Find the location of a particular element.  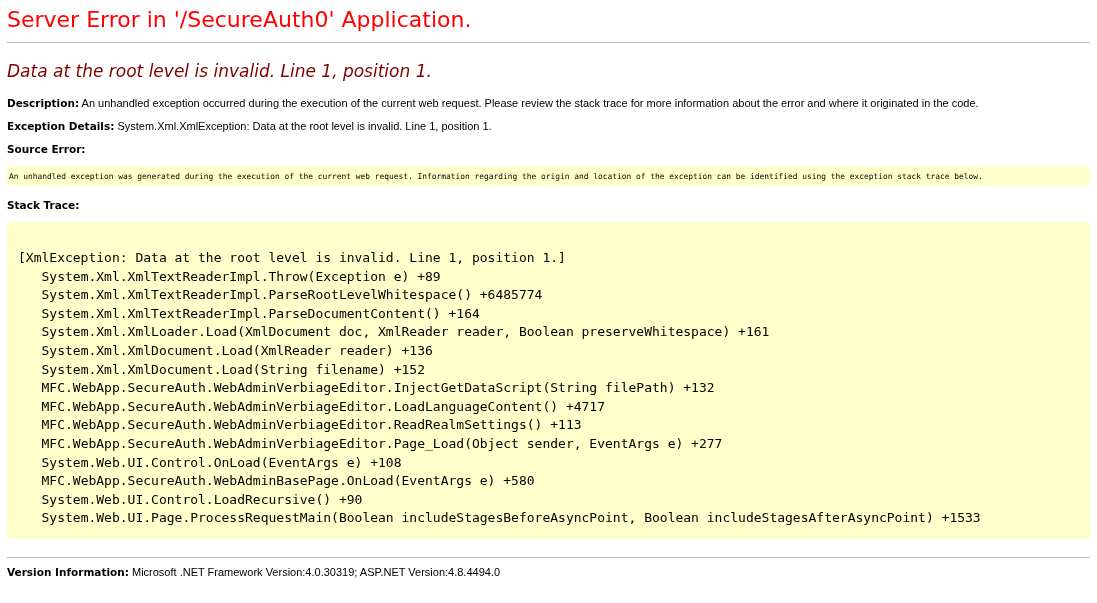

stack-frame-line: System.Web.UI.Control.LoadRecursive() +90 is located at coordinates (202, 499).